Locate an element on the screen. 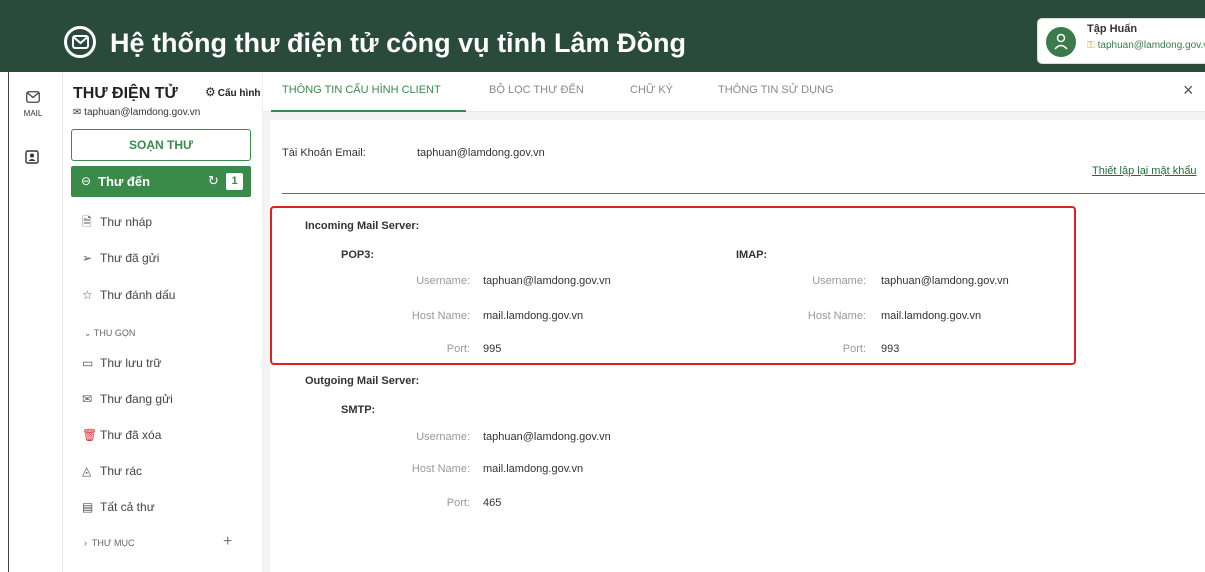  send-icon: ➢ is located at coordinates (87, 258).